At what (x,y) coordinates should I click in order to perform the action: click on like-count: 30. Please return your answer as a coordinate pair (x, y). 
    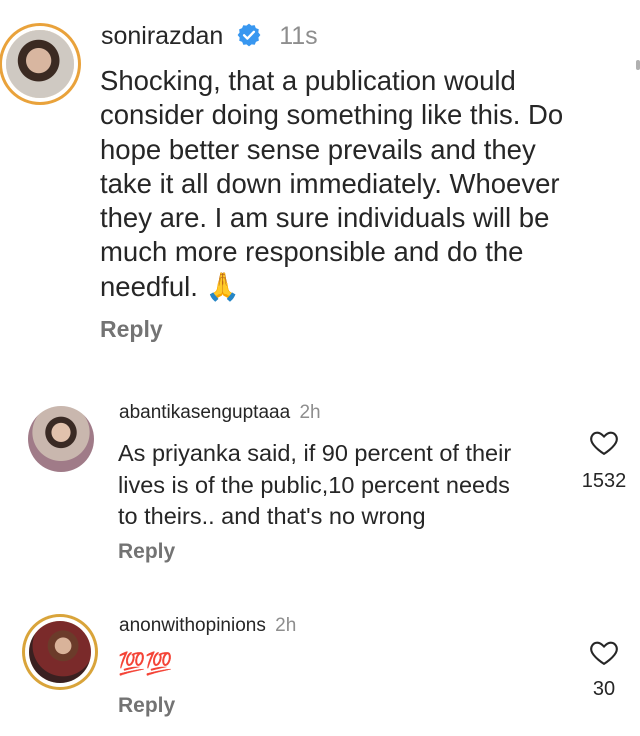
    Looking at the image, I should click on (604, 689).